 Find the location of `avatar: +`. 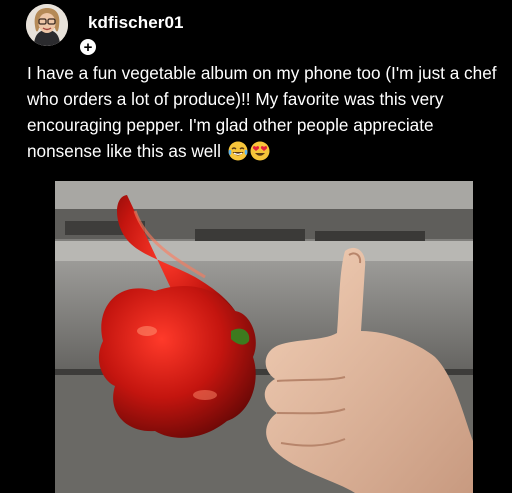

avatar: + is located at coordinates (62, 30).